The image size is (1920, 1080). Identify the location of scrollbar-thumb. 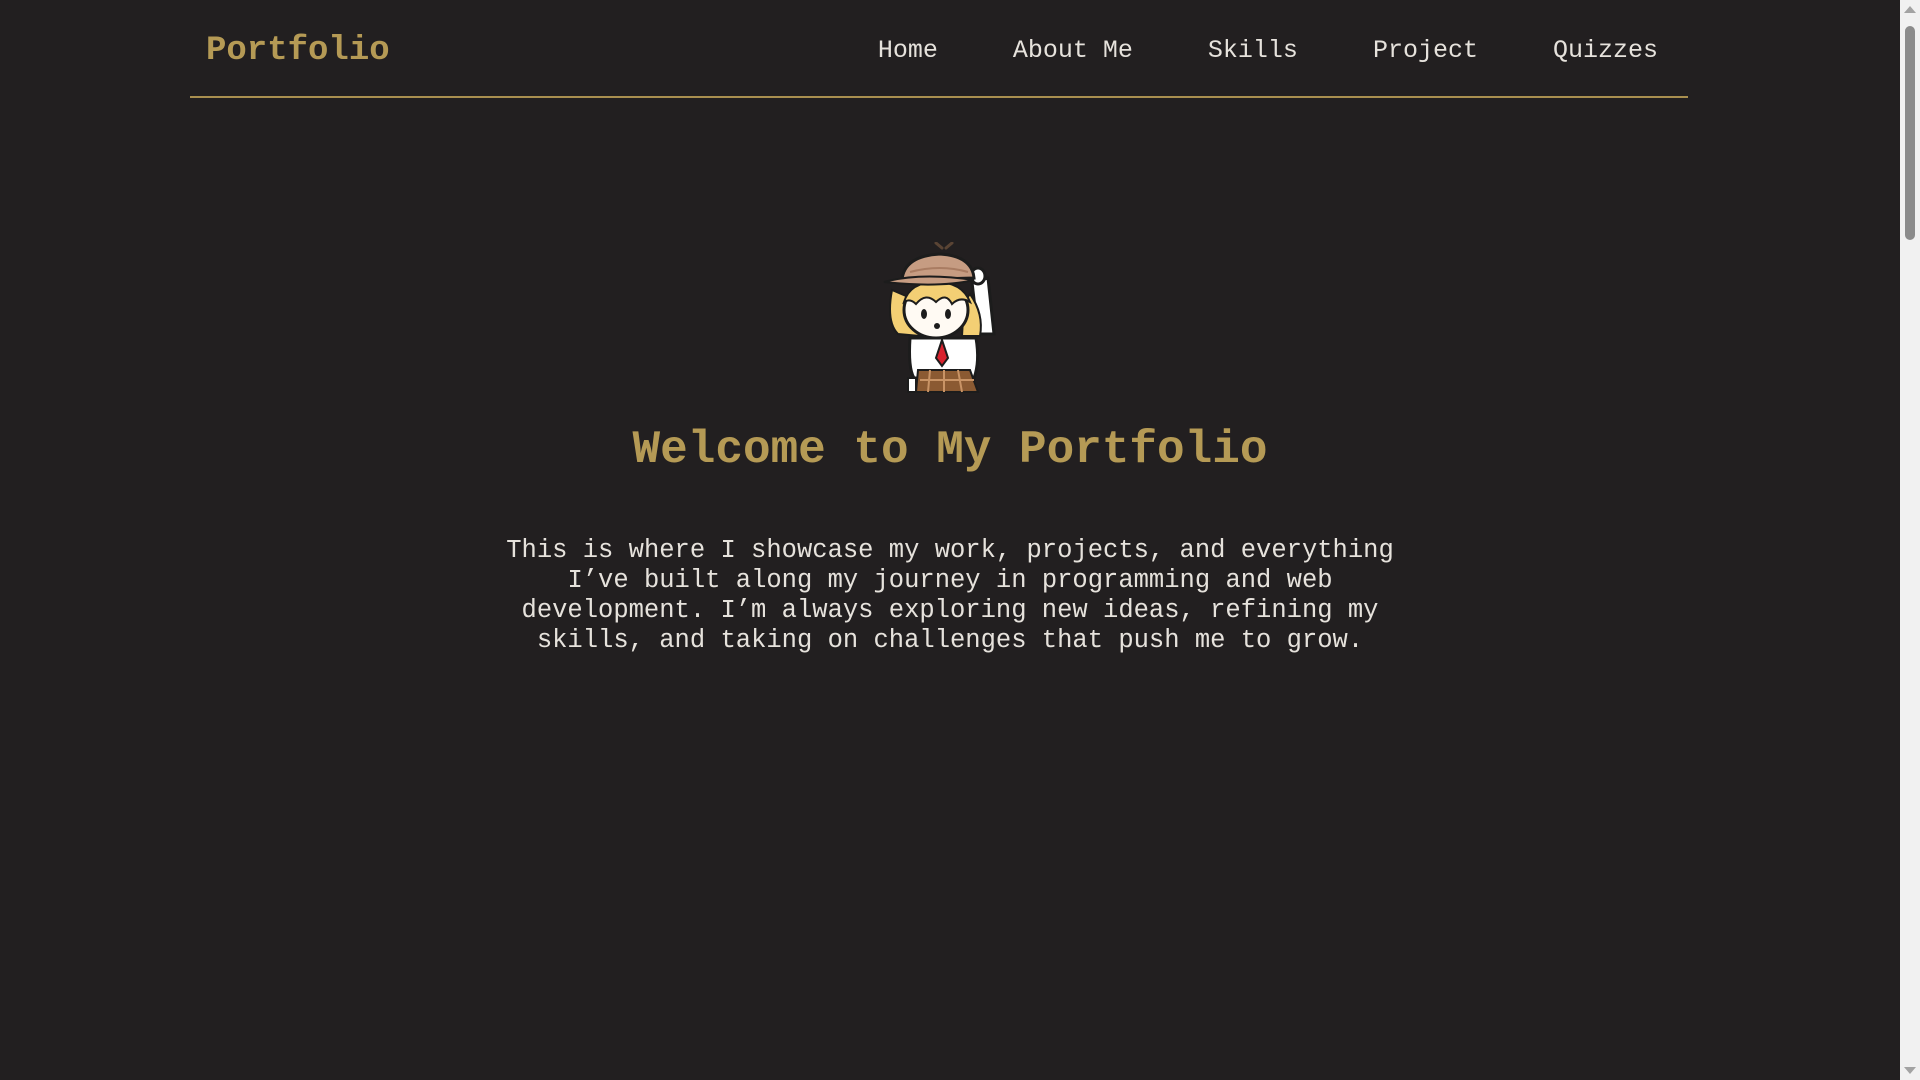
(1910, 133).